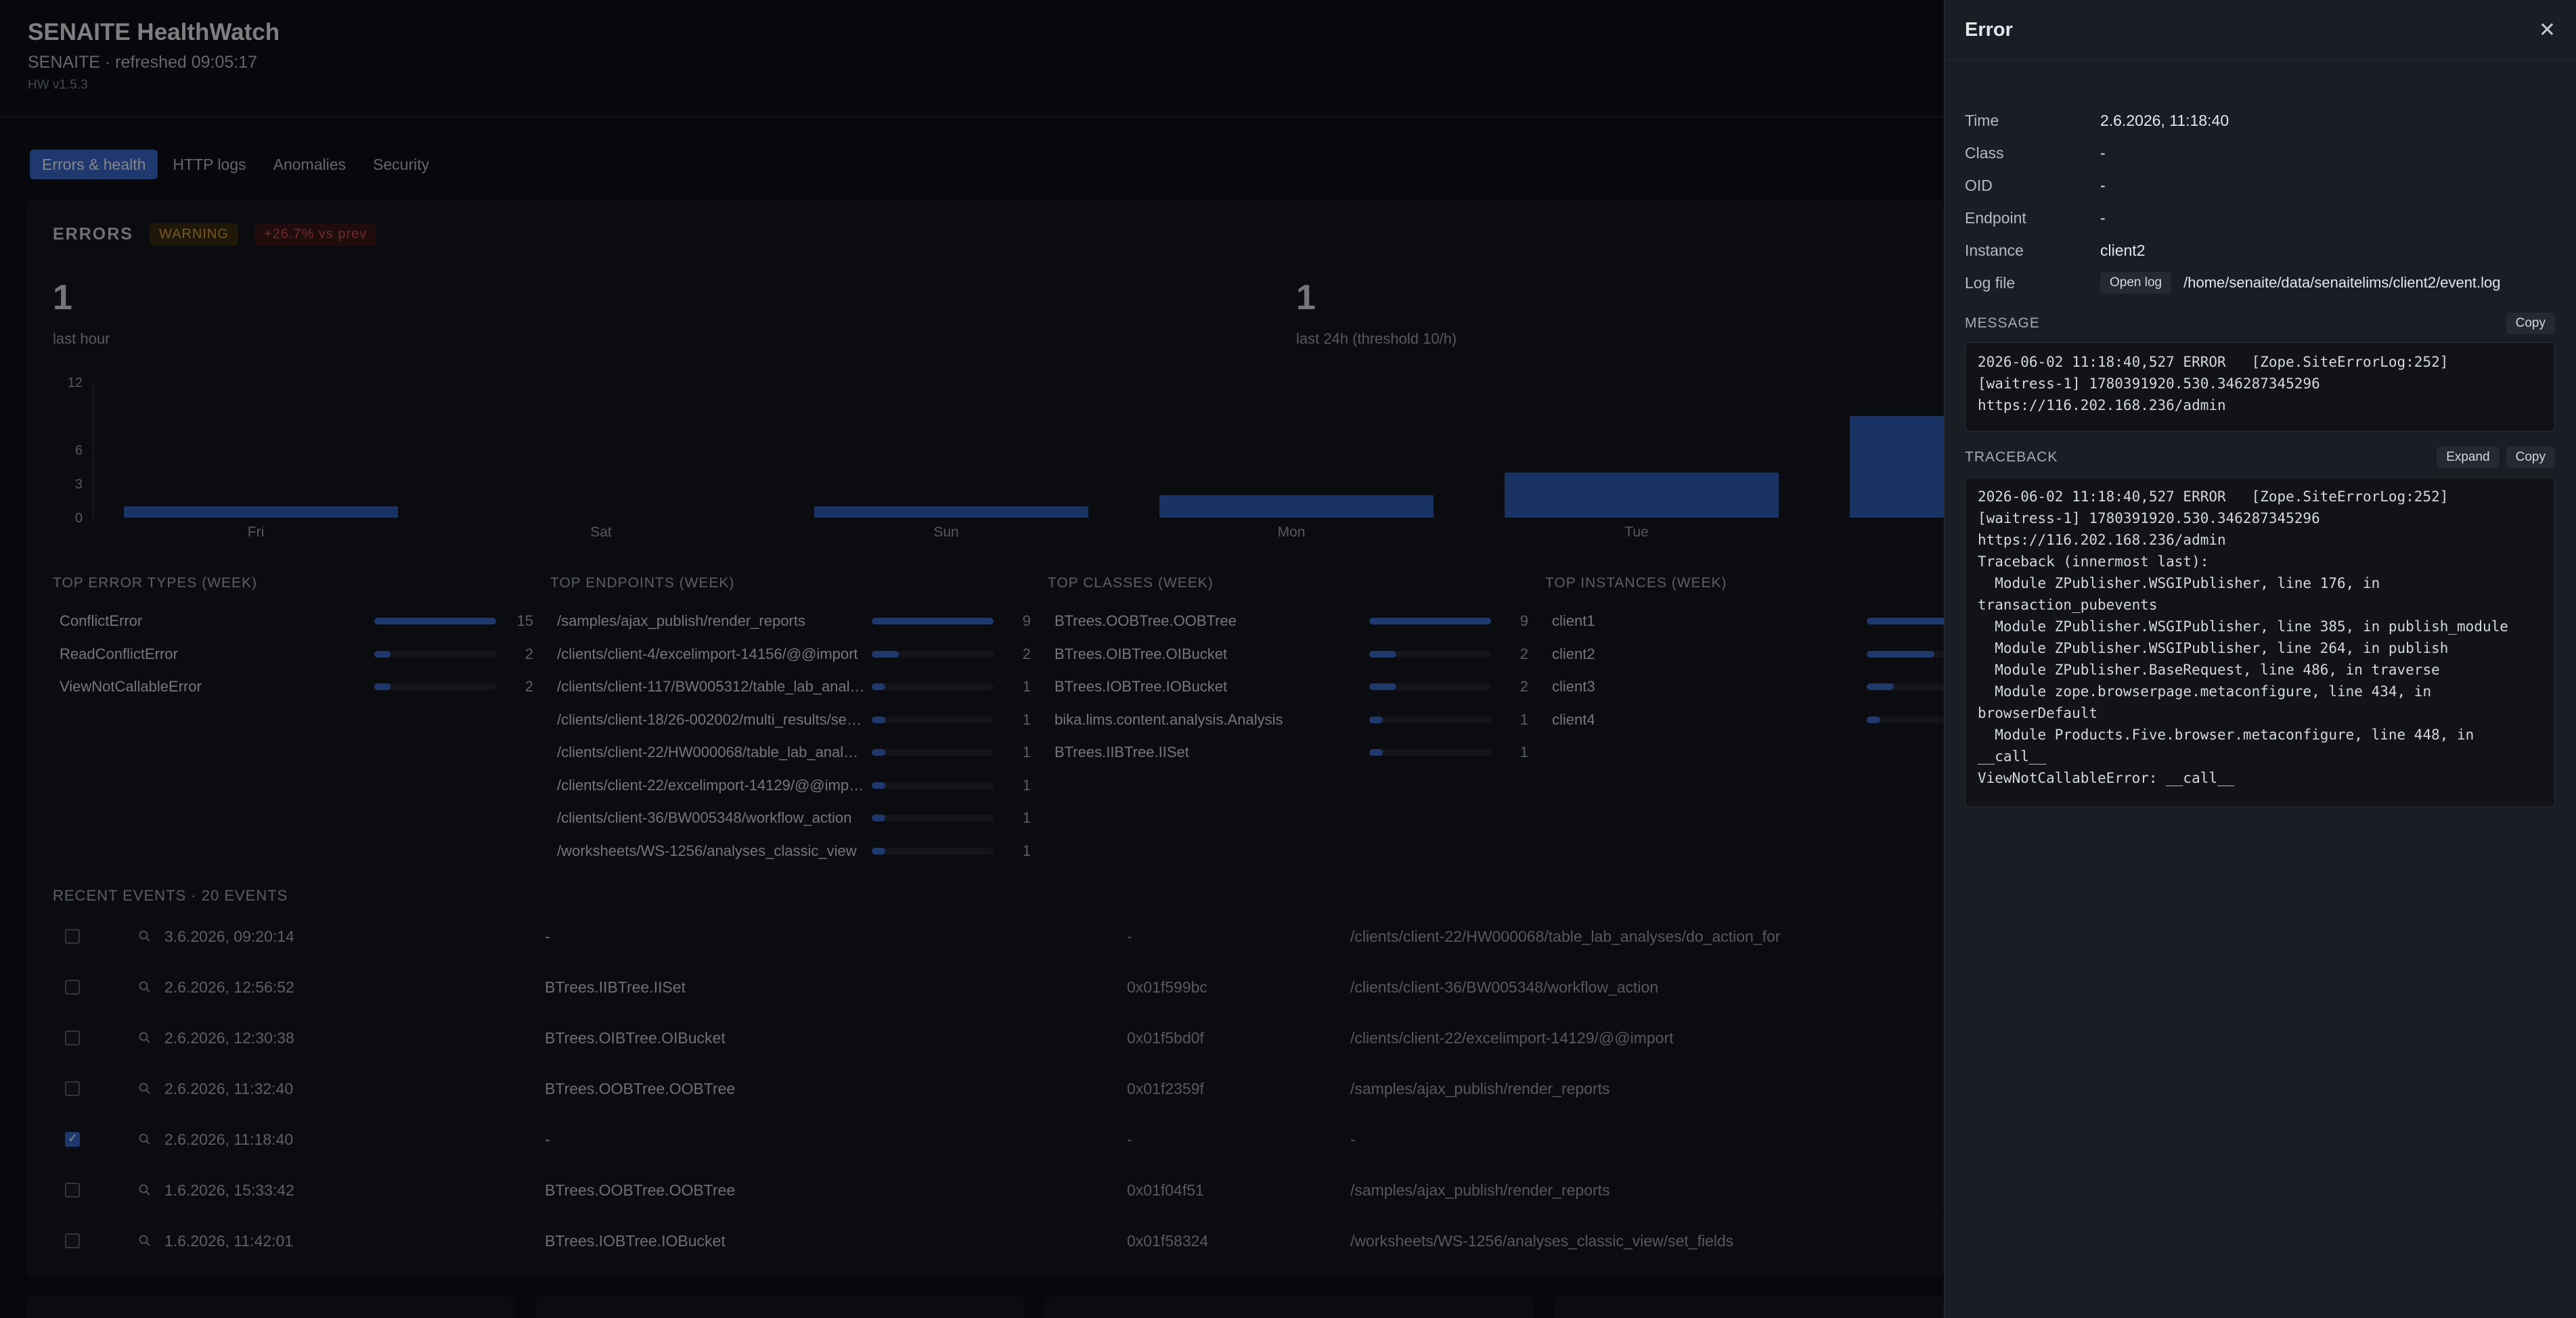  I want to click on field-value: client2, so click(2123, 250).